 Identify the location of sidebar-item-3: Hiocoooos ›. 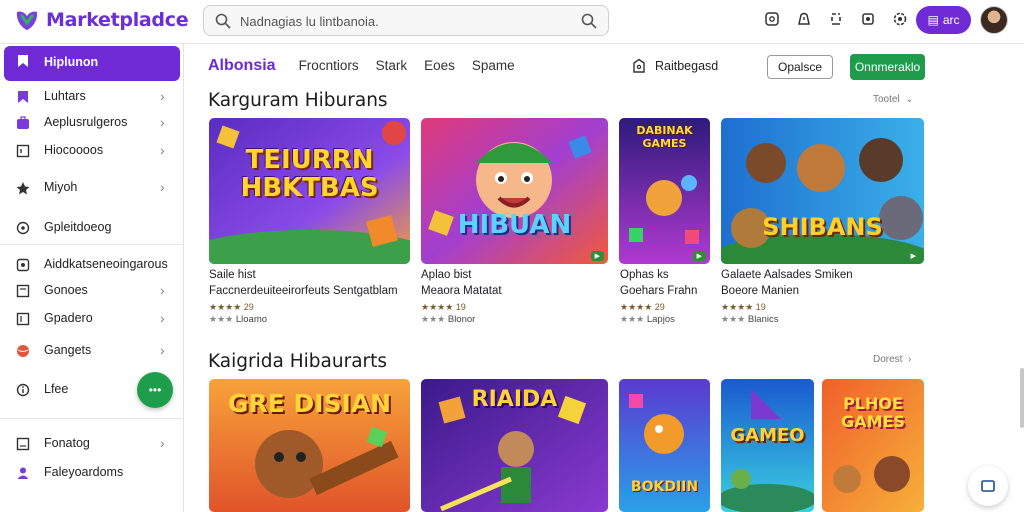
(92, 151).